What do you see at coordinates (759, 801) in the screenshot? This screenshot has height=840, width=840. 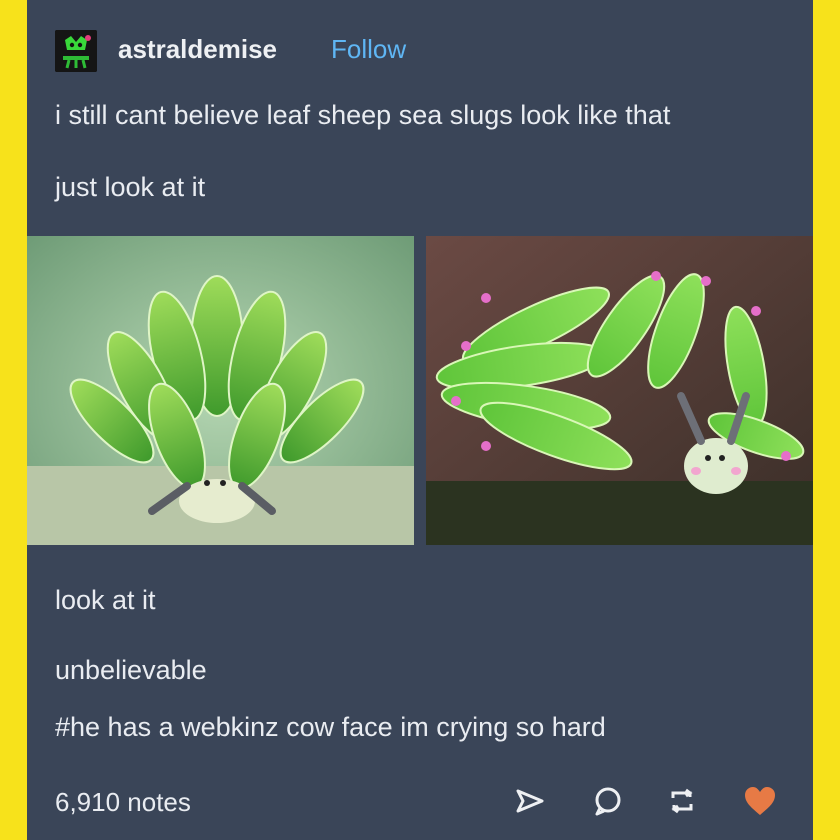 I see `heart-icon` at bounding box center [759, 801].